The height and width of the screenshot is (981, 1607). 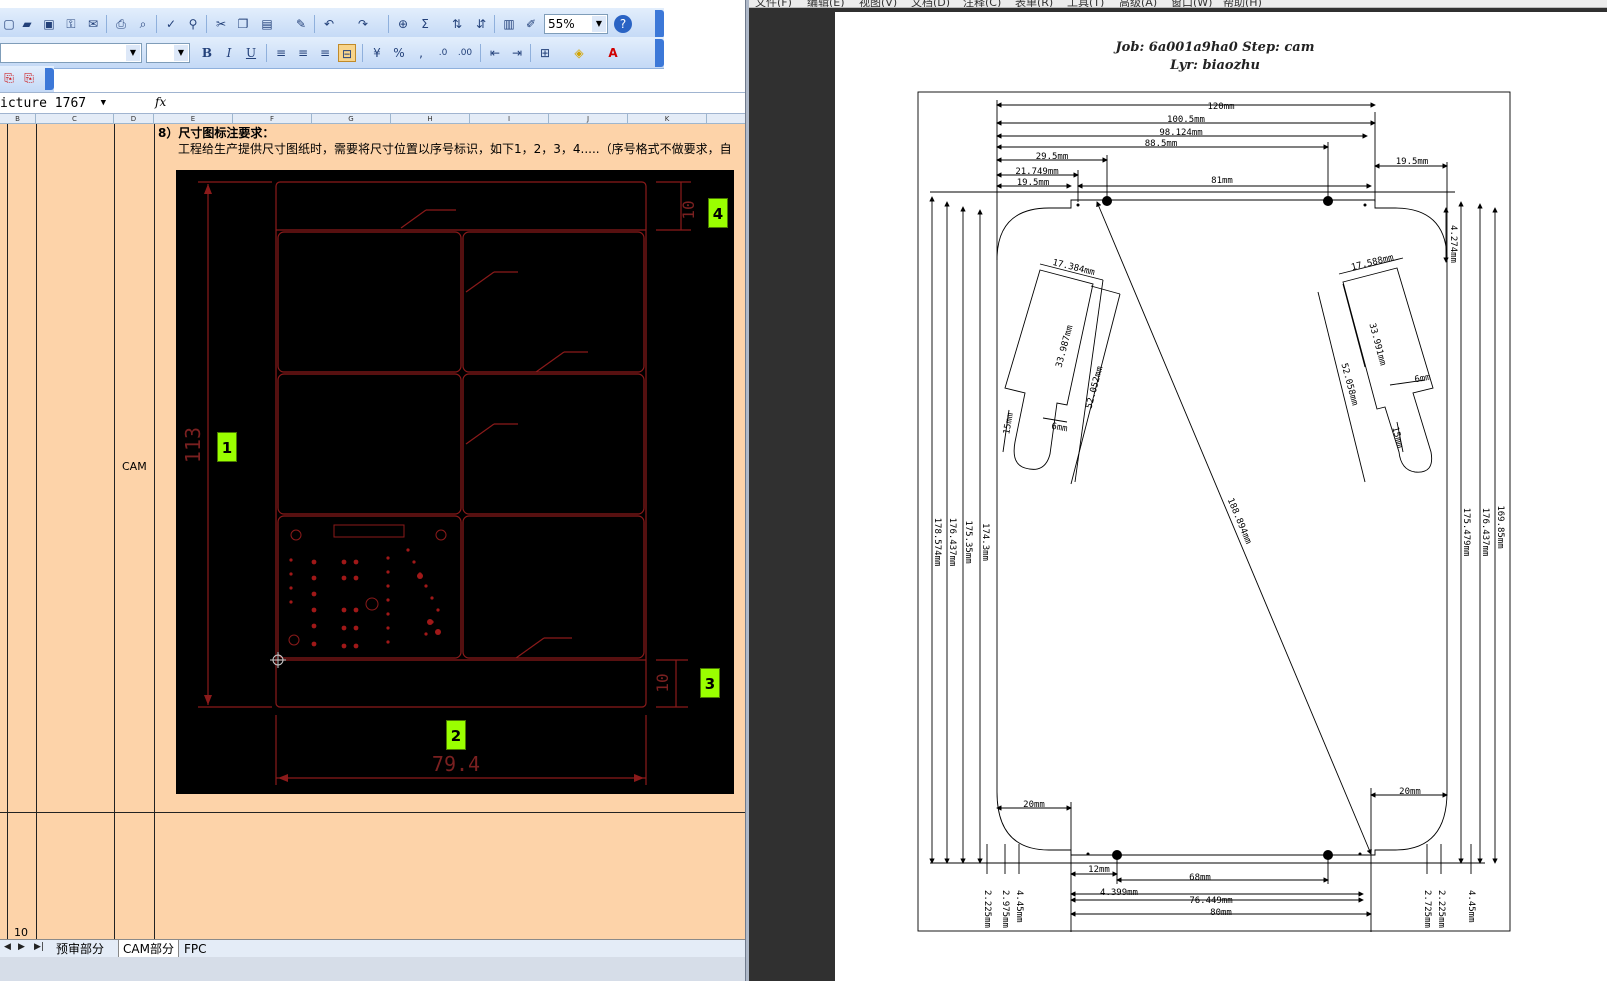 I want to click on column-header: B, so click(x=18, y=119).